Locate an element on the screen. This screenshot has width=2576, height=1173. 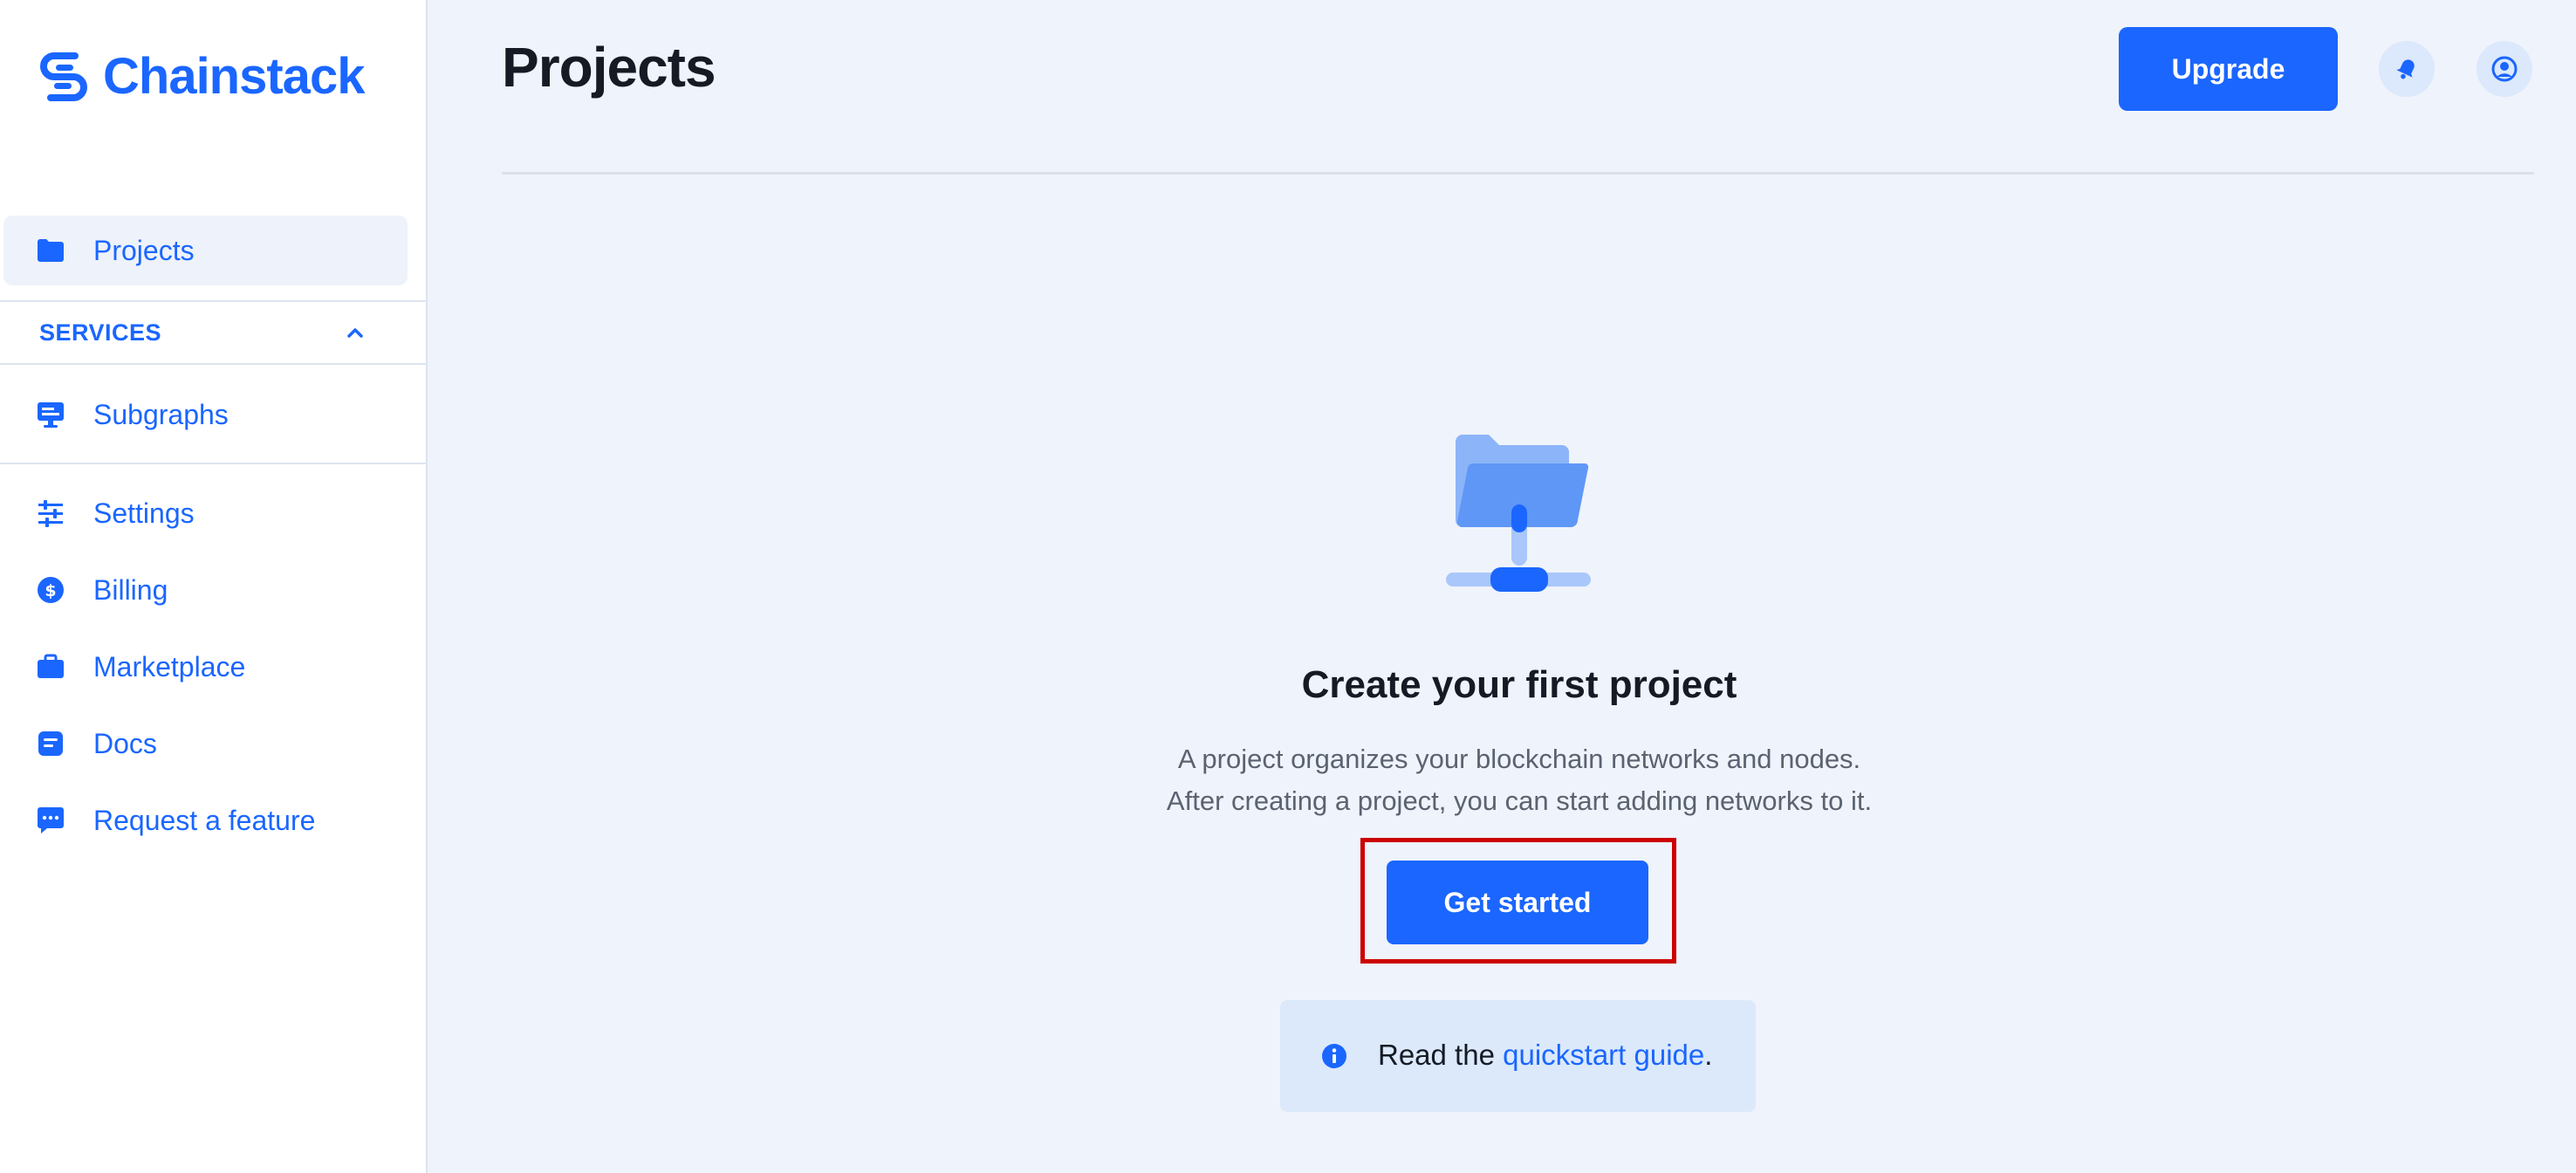
bell-icon is located at coordinates (2407, 69).